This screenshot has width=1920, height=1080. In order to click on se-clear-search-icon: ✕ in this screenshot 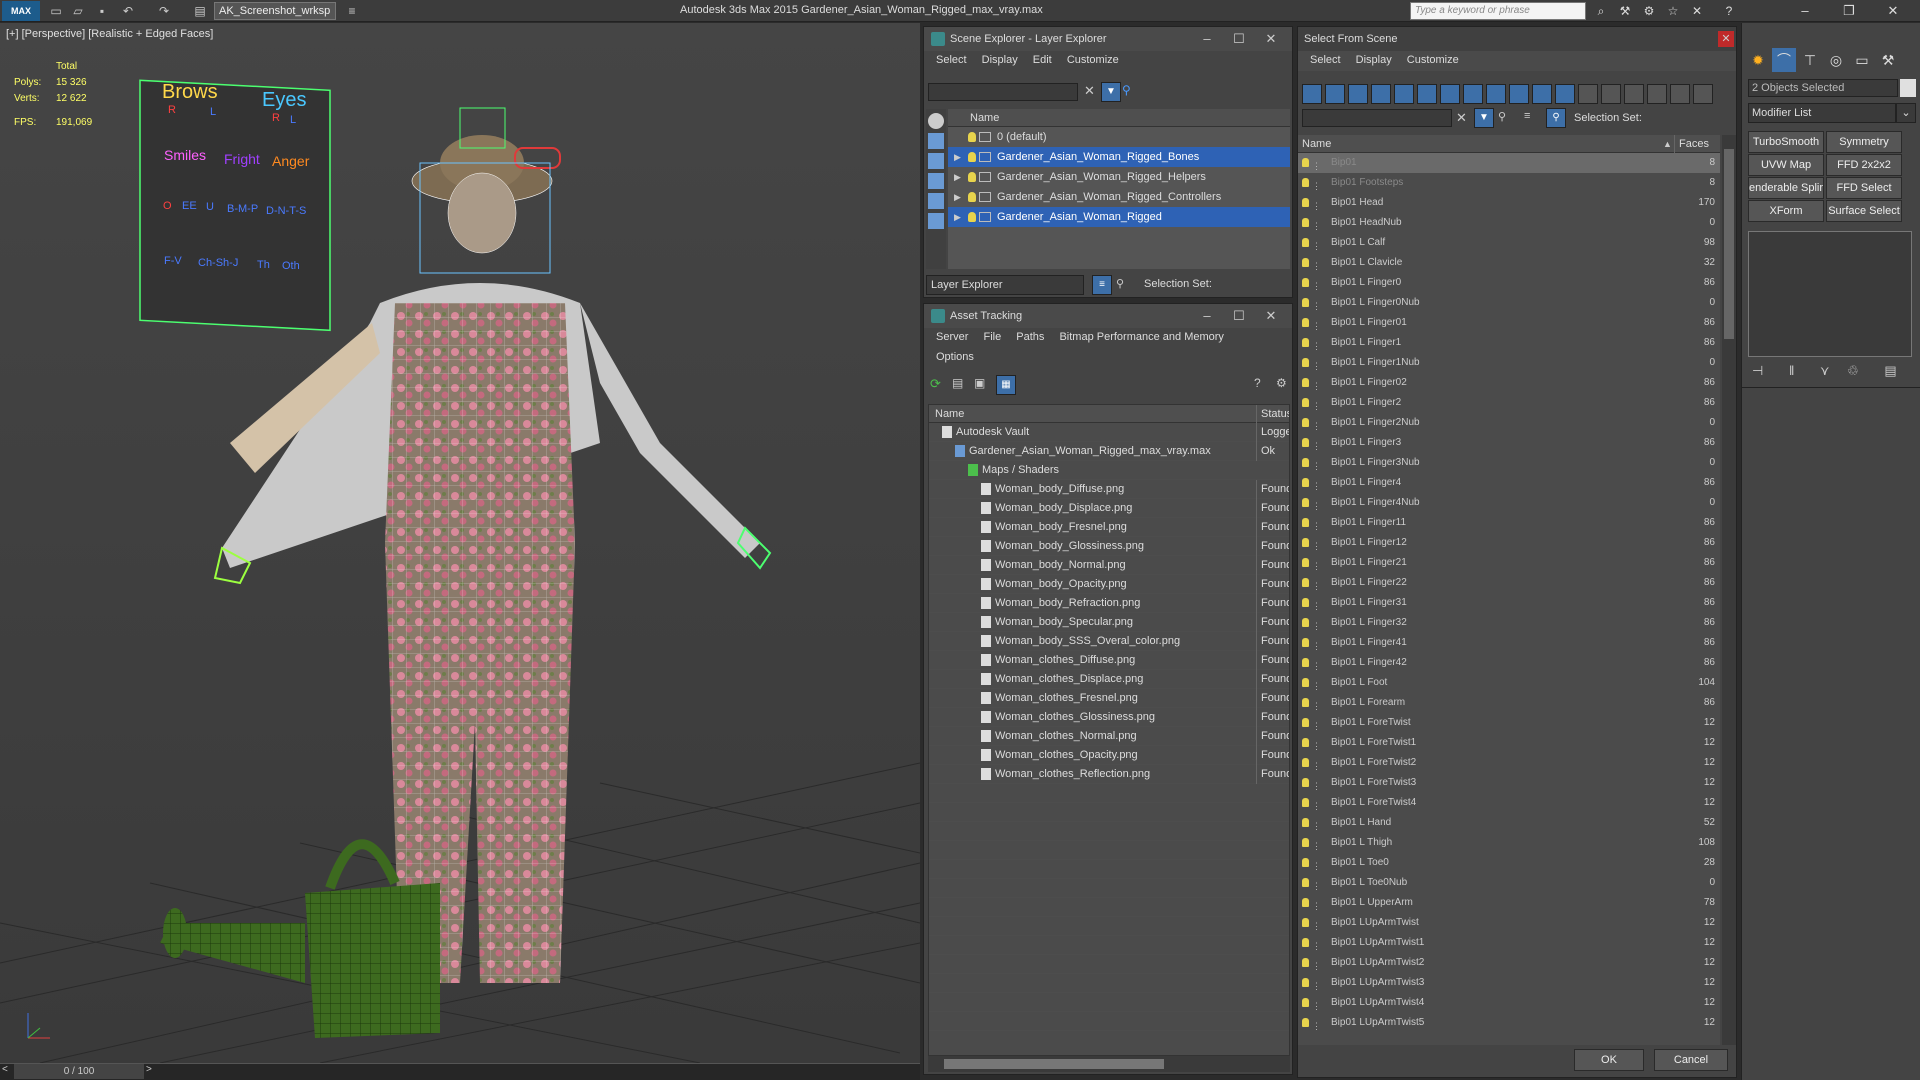, I will do `click(1089, 91)`.